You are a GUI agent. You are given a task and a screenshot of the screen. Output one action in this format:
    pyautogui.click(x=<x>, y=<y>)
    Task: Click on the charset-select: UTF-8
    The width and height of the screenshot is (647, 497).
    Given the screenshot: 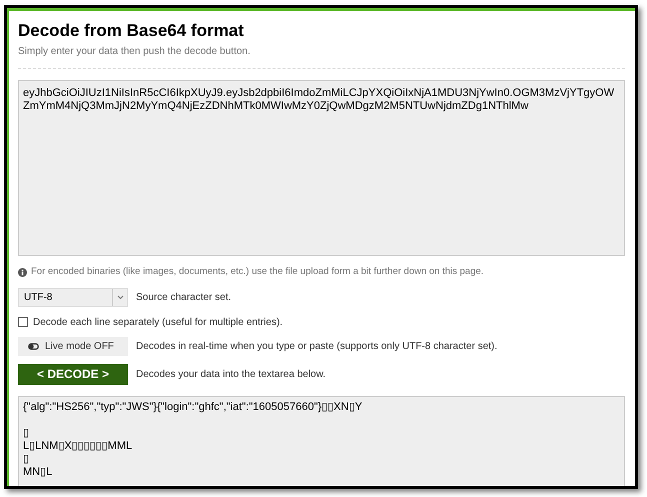 What is the action you would take?
    pyautogui.click(x=73, y=297)
    